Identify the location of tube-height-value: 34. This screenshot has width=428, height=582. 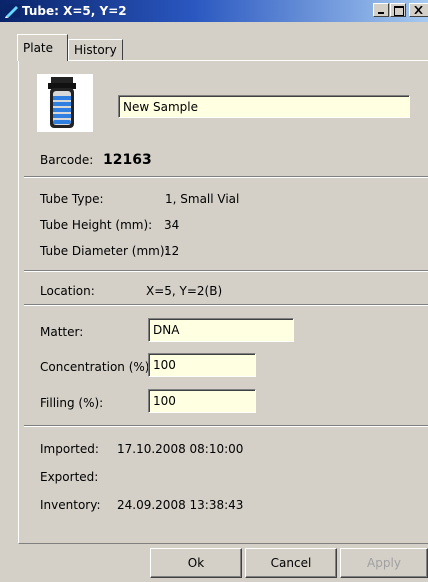
(172, 225).